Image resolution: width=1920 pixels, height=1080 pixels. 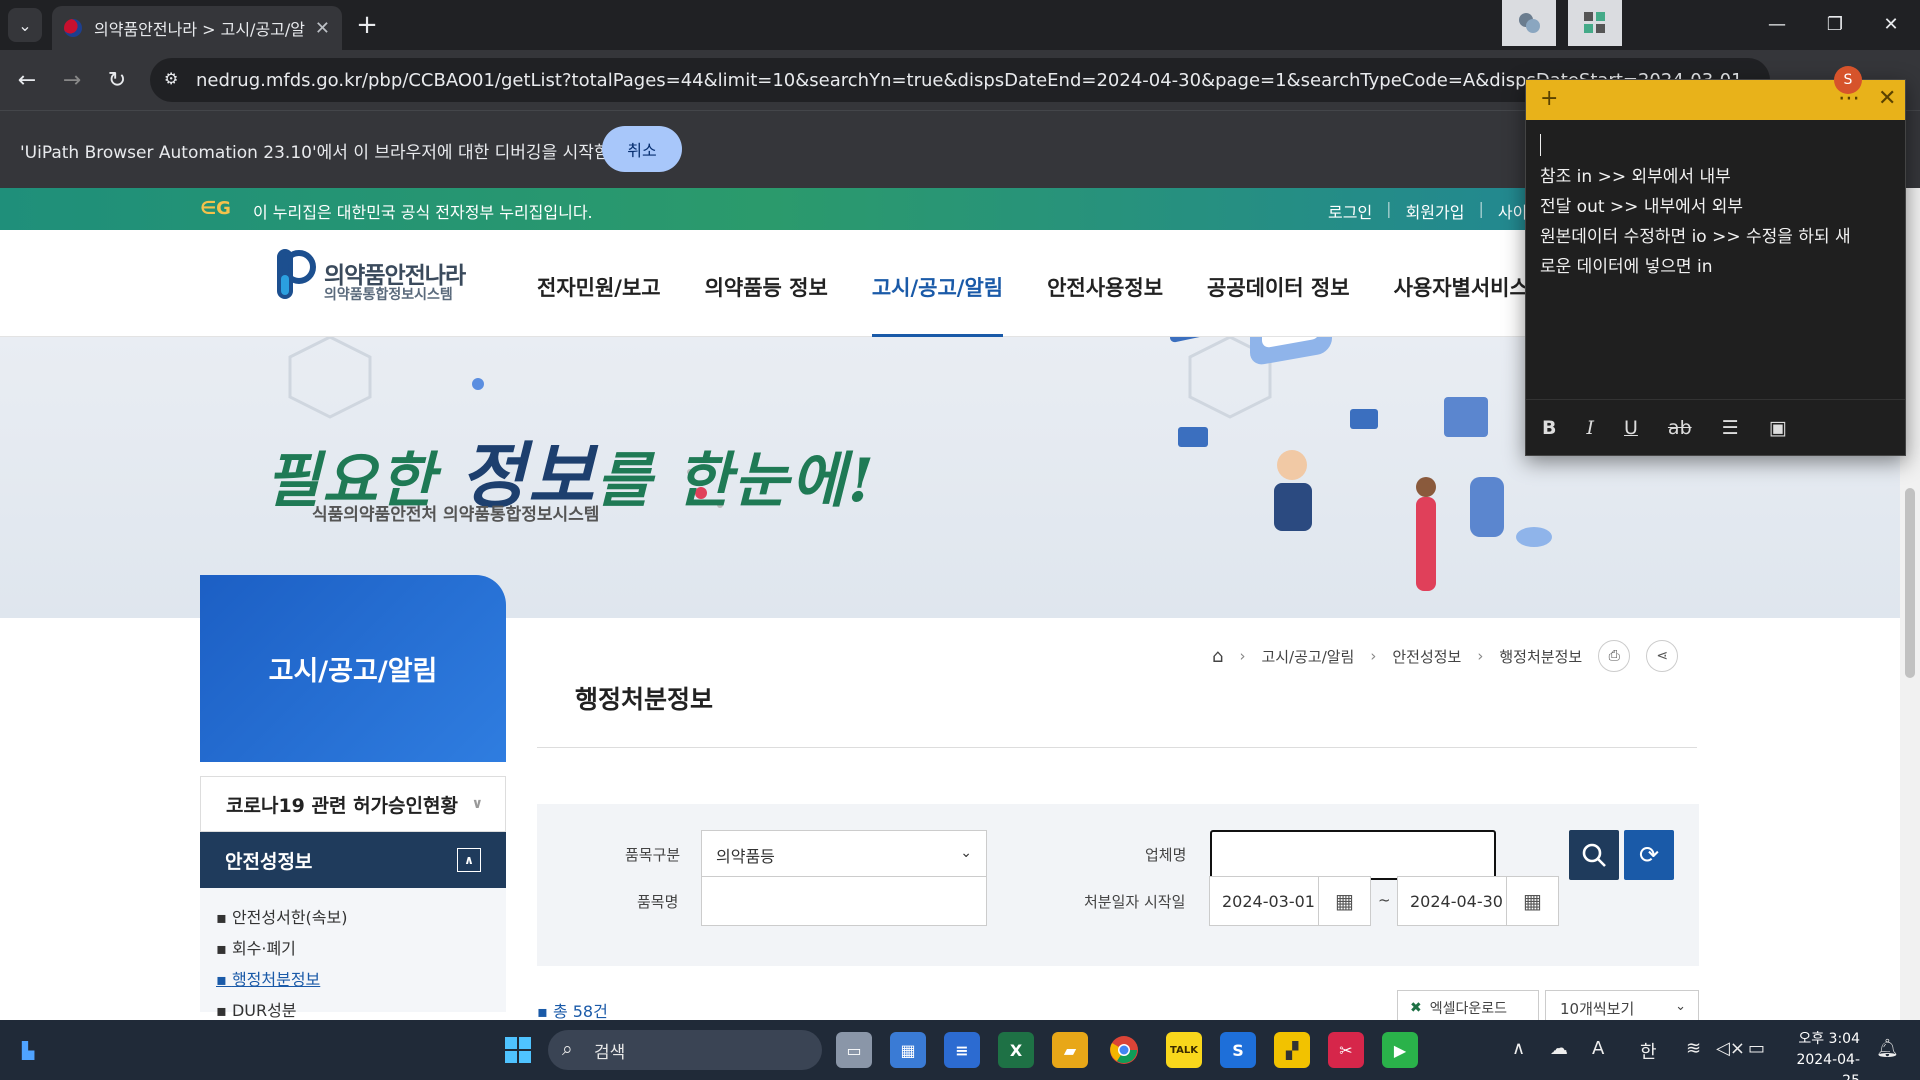 What do you see at coordinates (1635, 177) in the screenshot?
I see `note-line: 참조 in >> 외부에서 내부` at bounding box center [1635, 177].